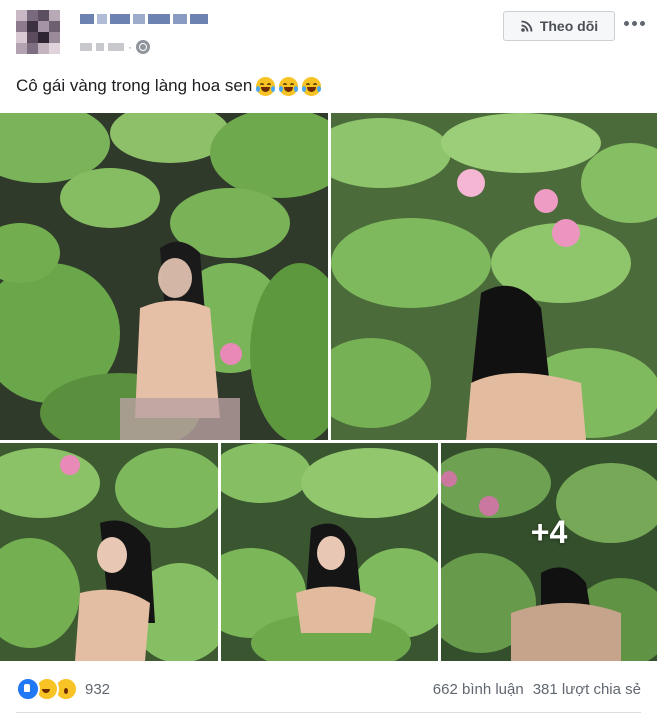 This screenshot has height=720, width=657. I want to click on footer-divider, so click(328, 712).